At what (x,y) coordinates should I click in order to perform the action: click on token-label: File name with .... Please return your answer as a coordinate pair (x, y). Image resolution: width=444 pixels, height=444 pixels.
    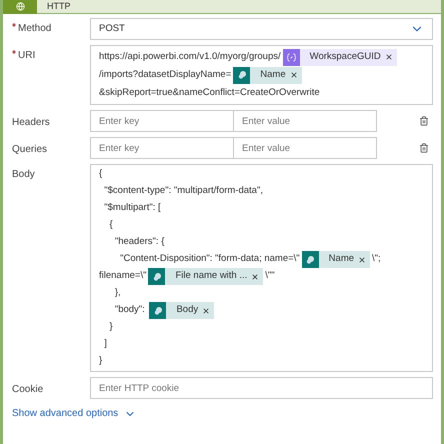
    Looking at the image, I should click on (211, 276).